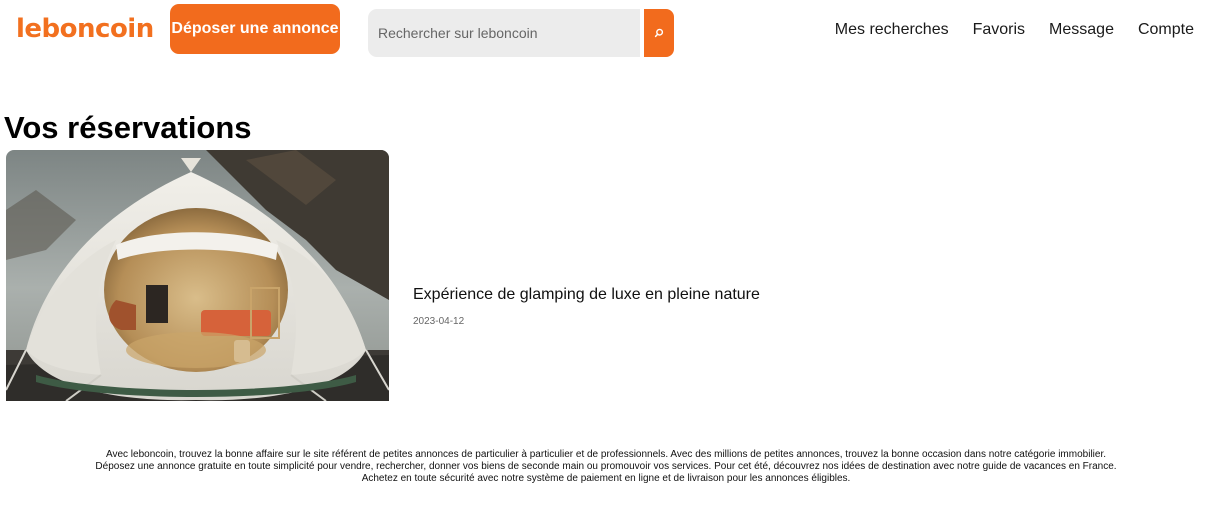  I want to click on page-title: Vos réservations, so click(128, 127).